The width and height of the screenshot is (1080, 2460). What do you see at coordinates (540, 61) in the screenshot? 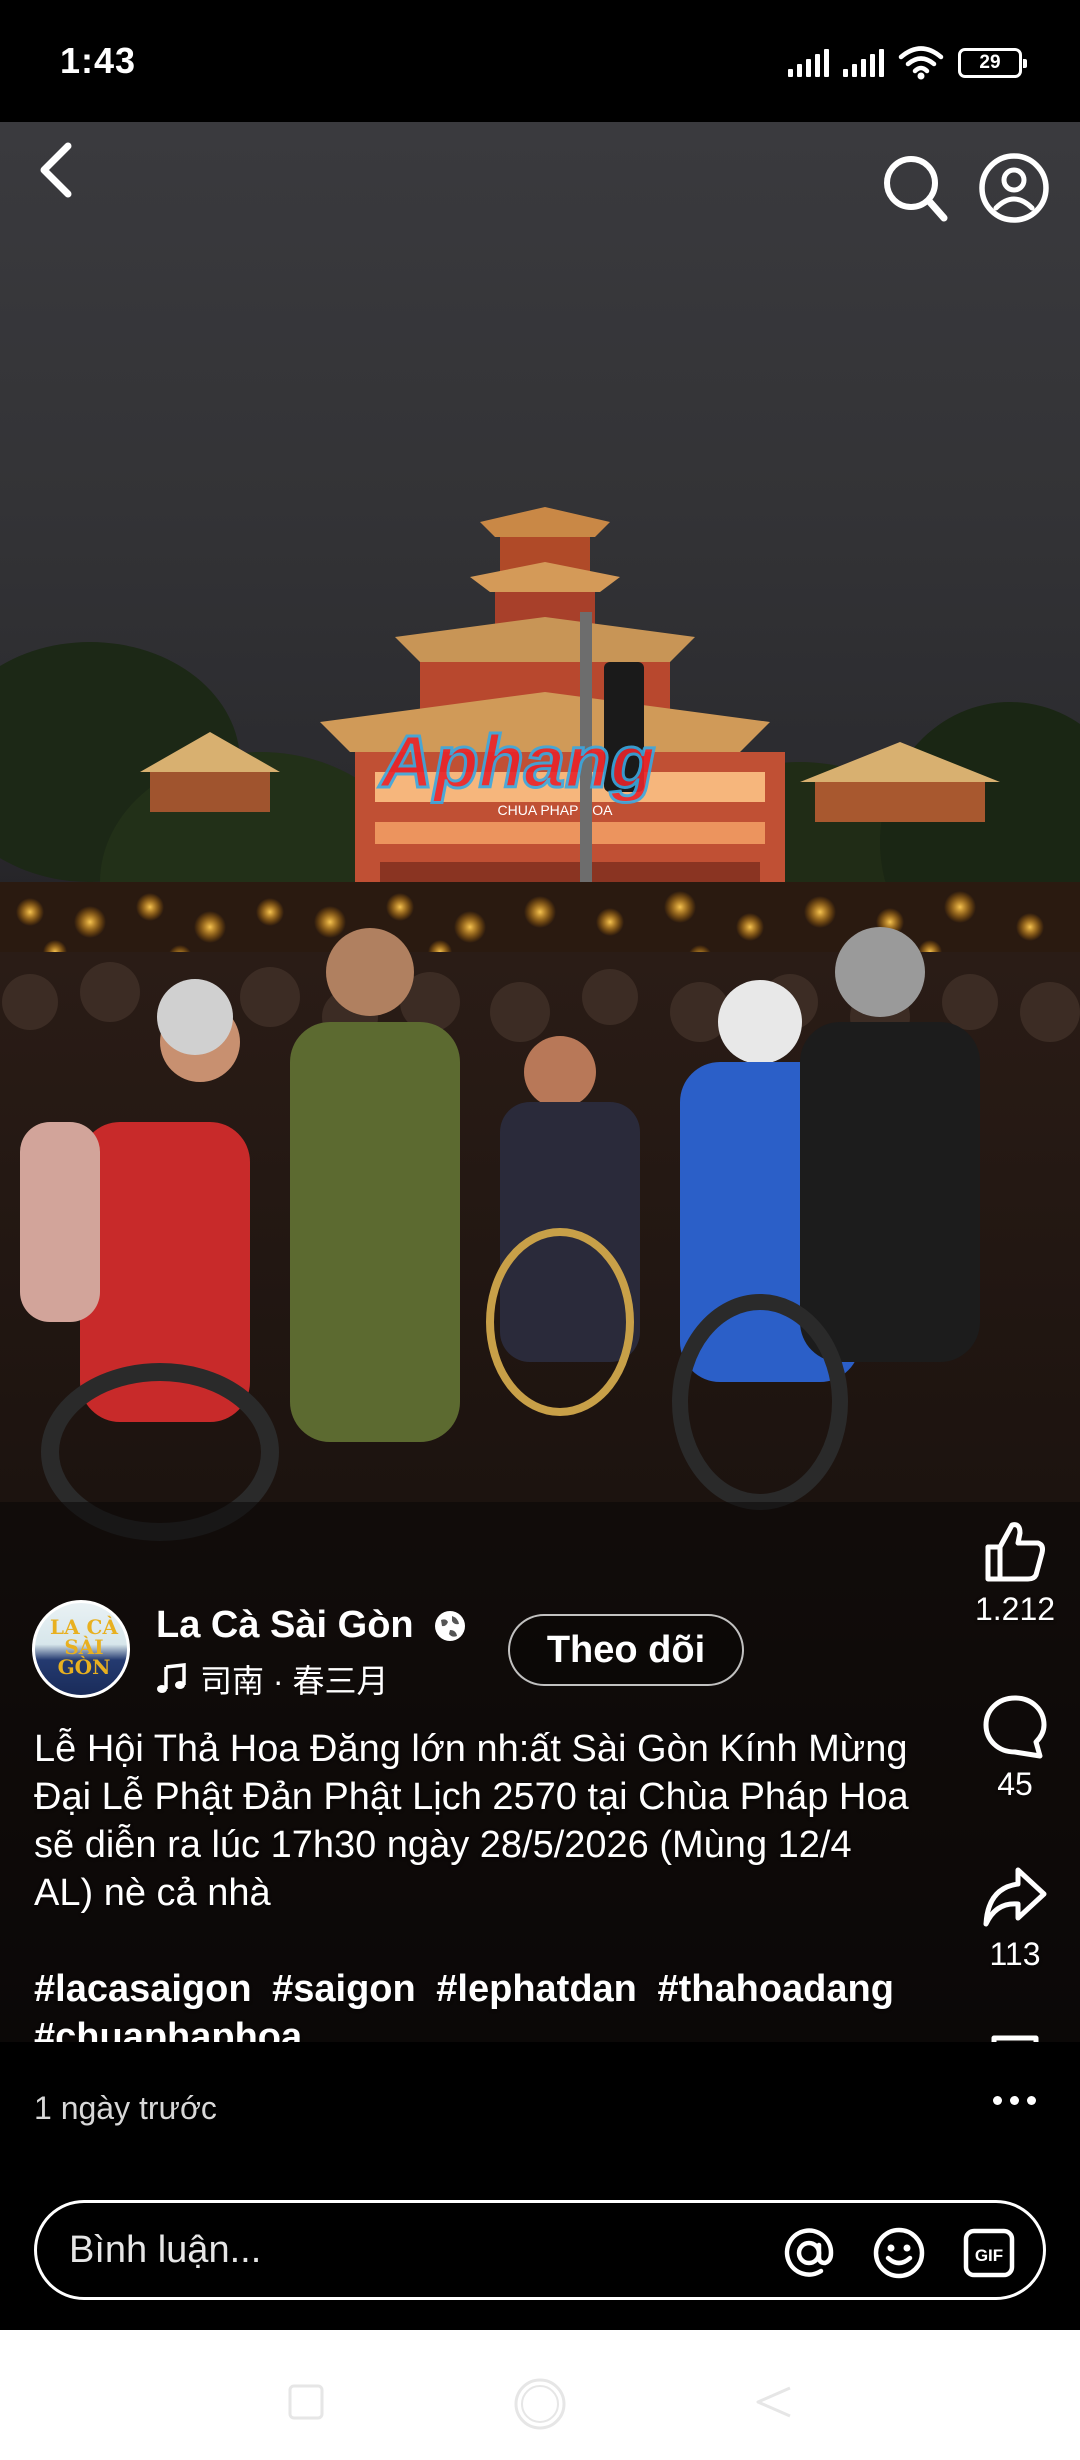
I see `status-bar: 1:43 29` at bounding box center [540, 61].